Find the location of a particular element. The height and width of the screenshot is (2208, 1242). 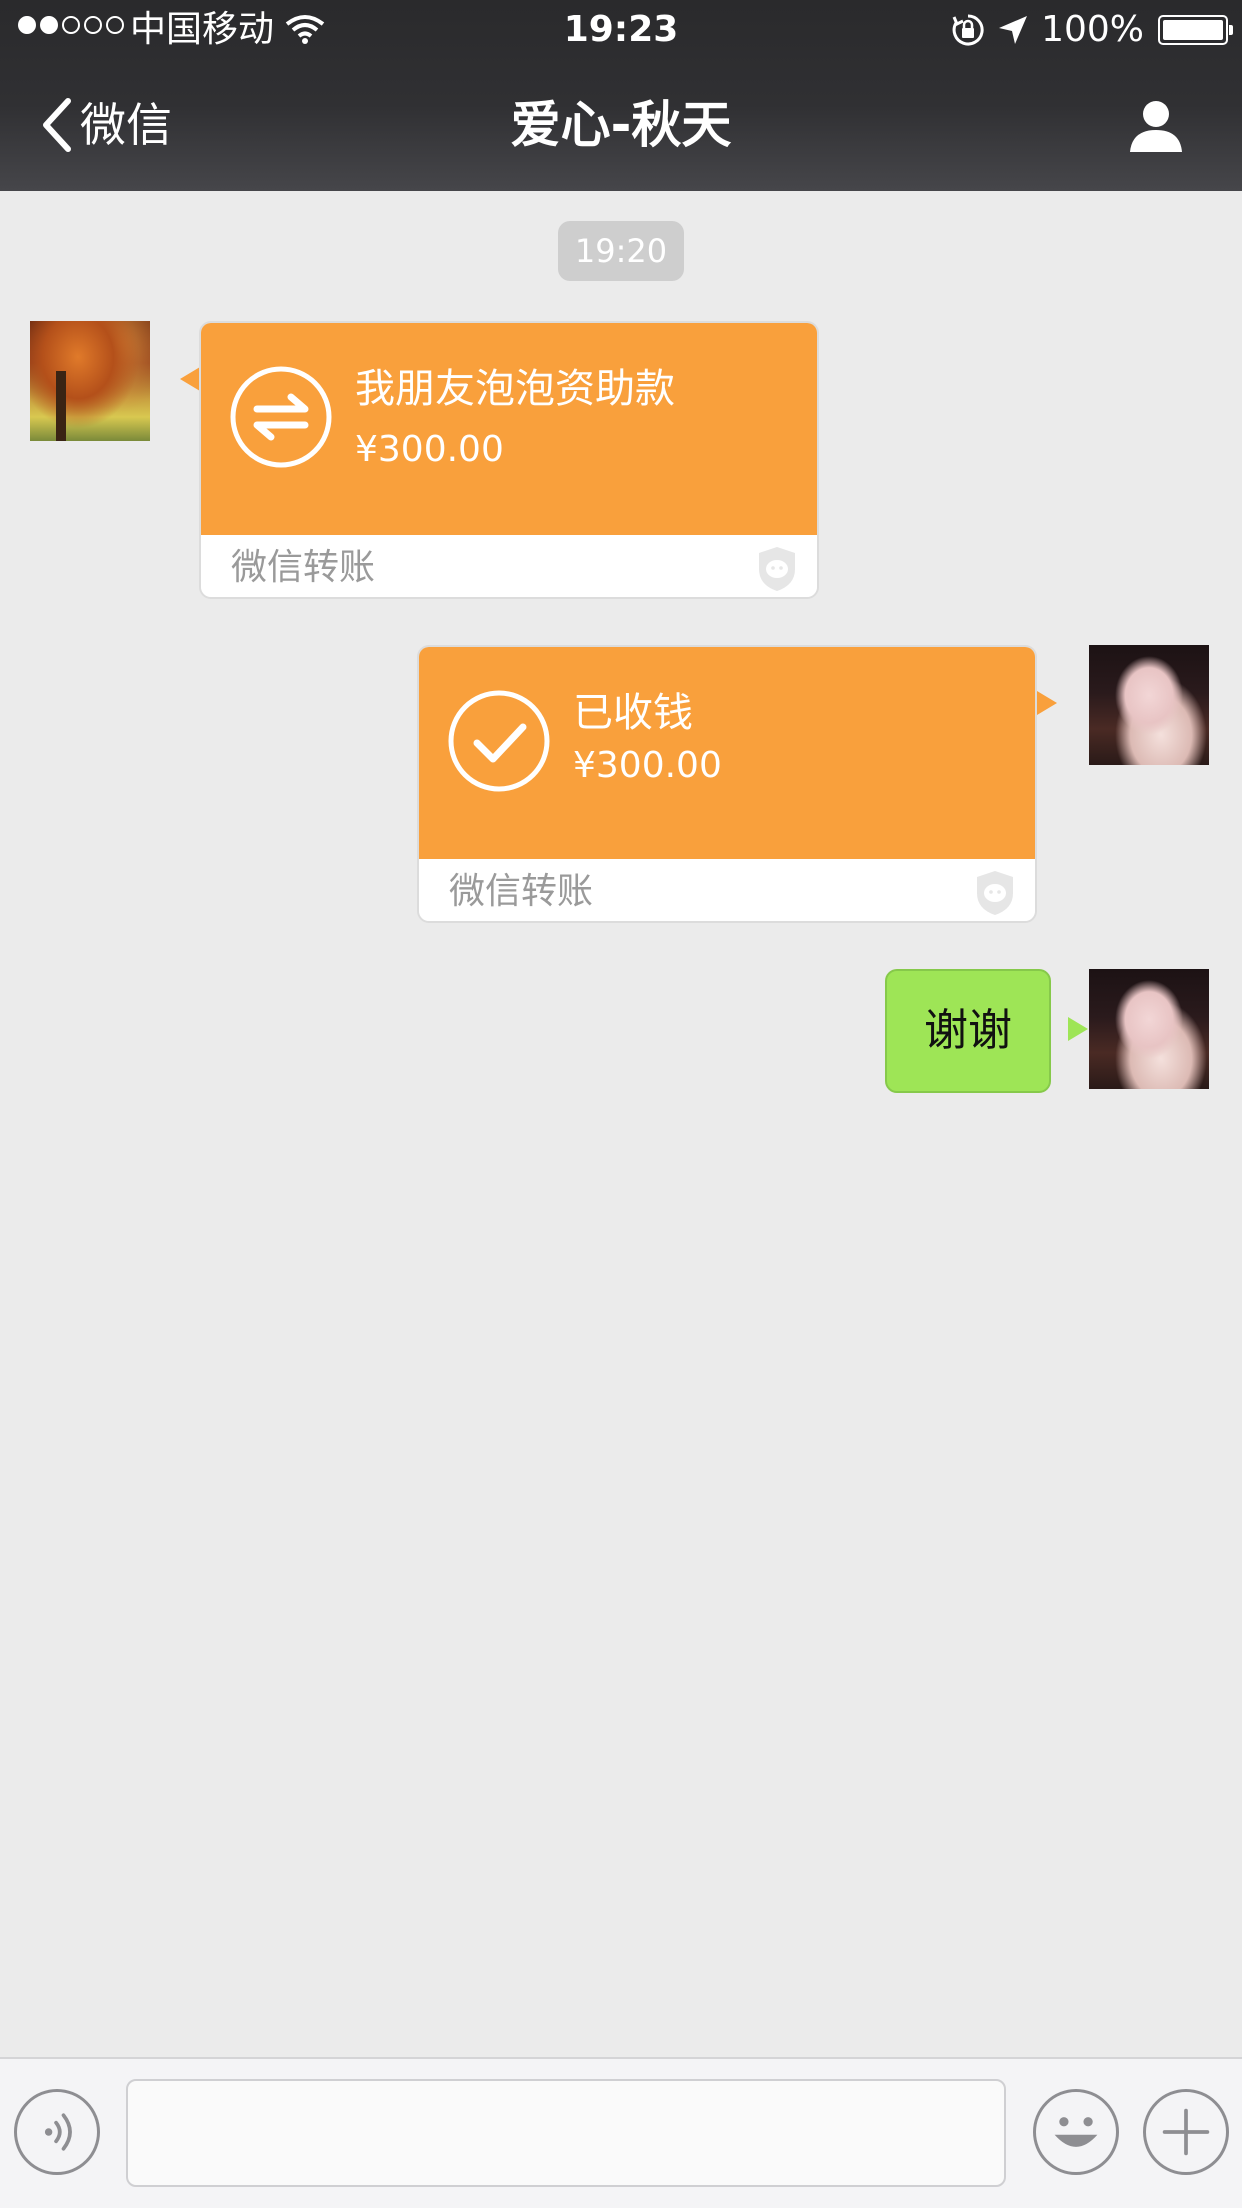

status-right: 100% is located at coordinates (1092, 30).